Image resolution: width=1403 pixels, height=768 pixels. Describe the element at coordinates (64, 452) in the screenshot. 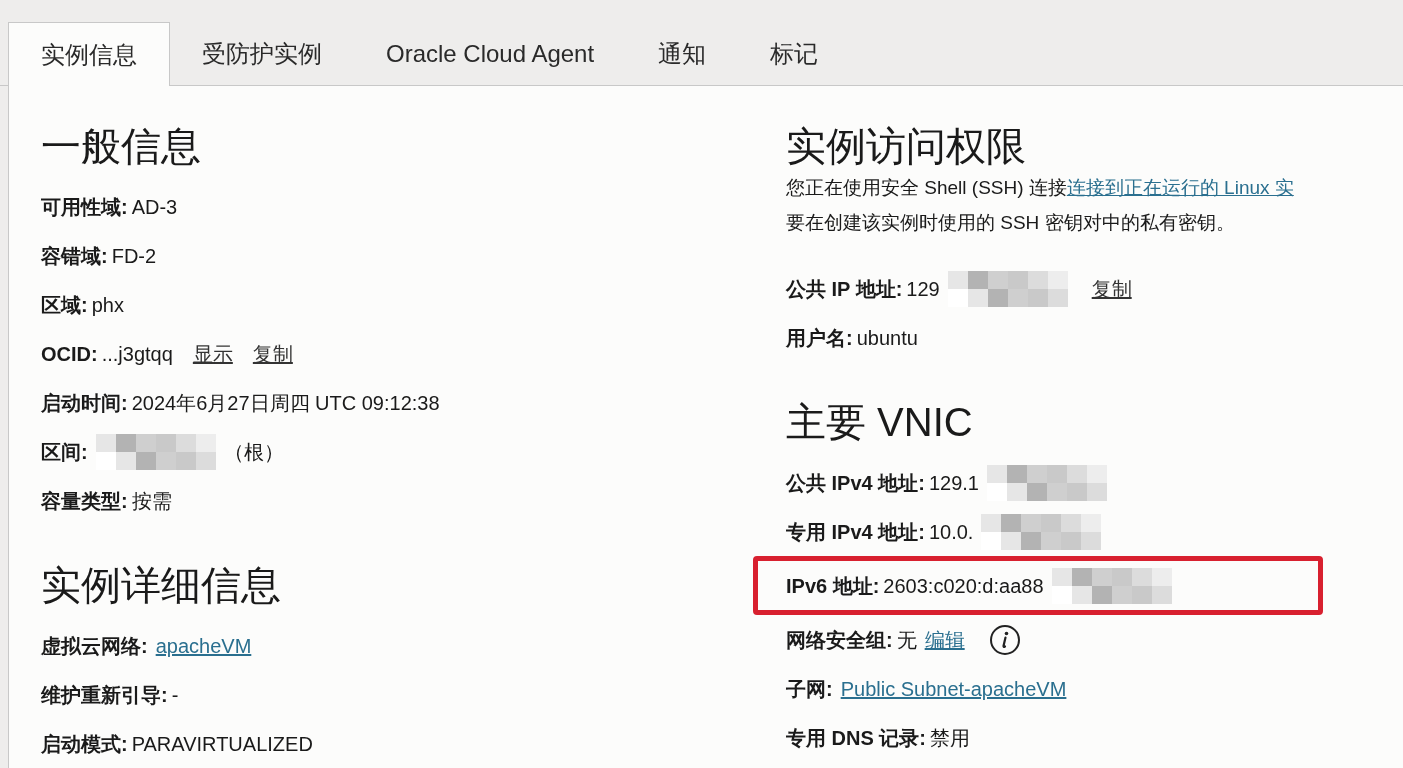

I see `field-label: 区间:` at that location.